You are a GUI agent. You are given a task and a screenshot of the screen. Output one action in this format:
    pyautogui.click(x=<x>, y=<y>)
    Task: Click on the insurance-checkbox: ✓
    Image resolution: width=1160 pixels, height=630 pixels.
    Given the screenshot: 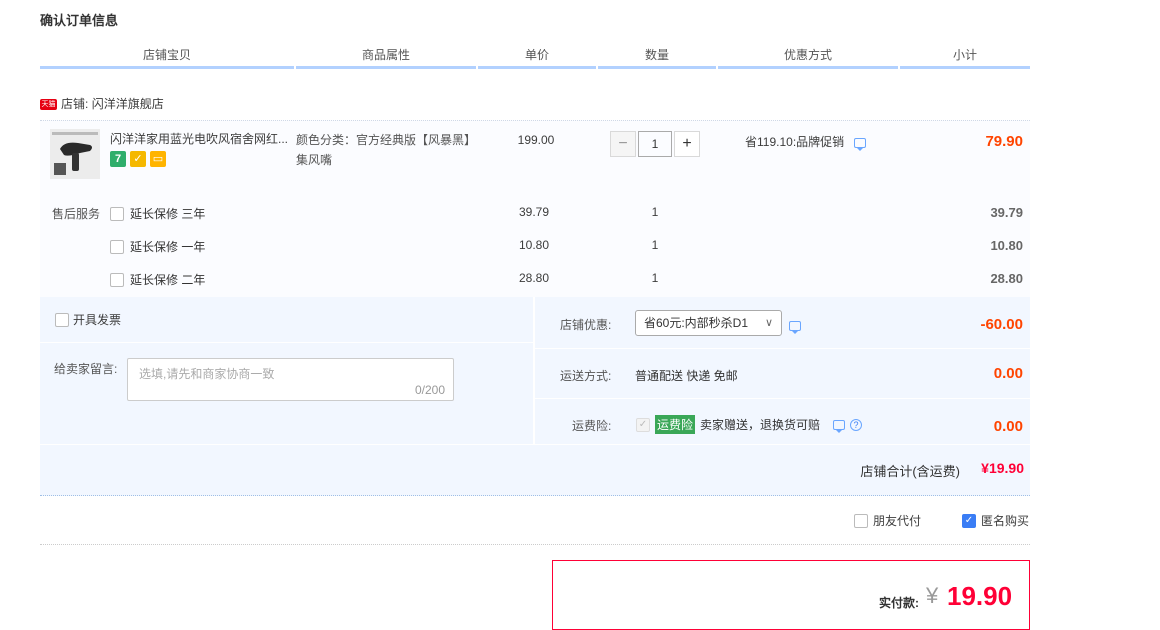 What is the action you would take?
    pyautogui.click(x=643, y=424)
    